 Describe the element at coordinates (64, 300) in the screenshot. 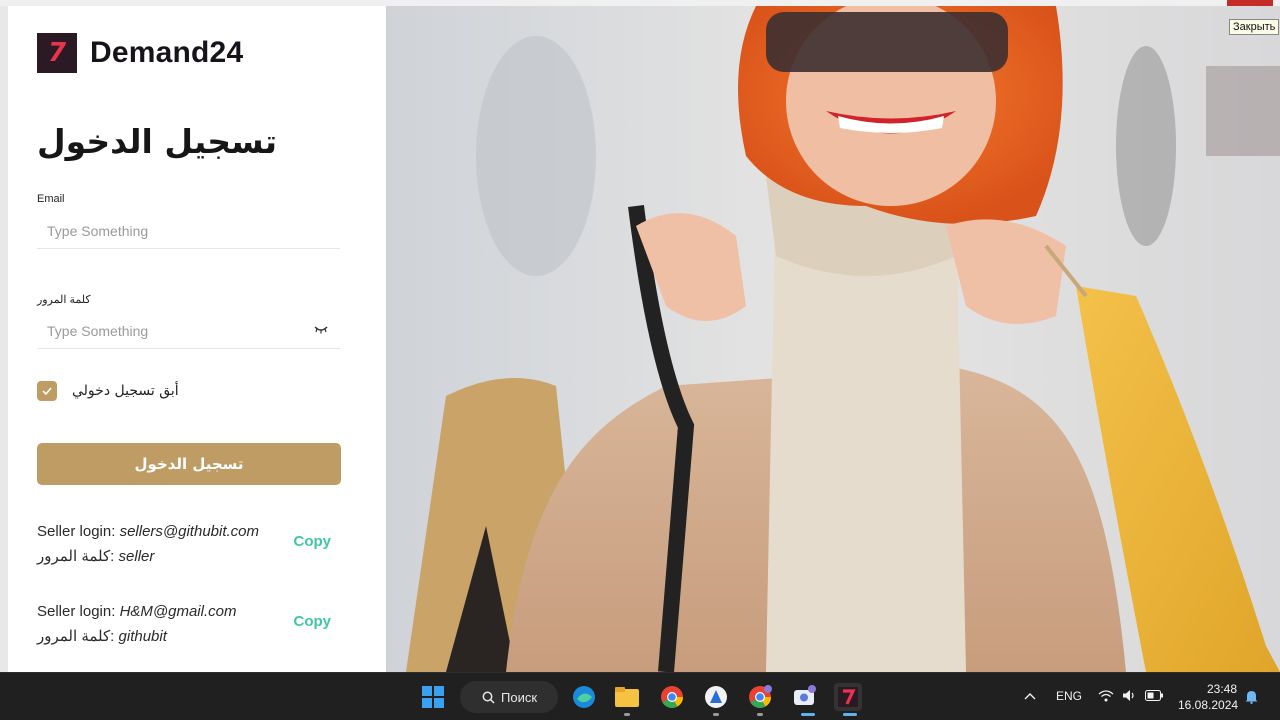

I see `password-label: كلمة المرور` at that location.